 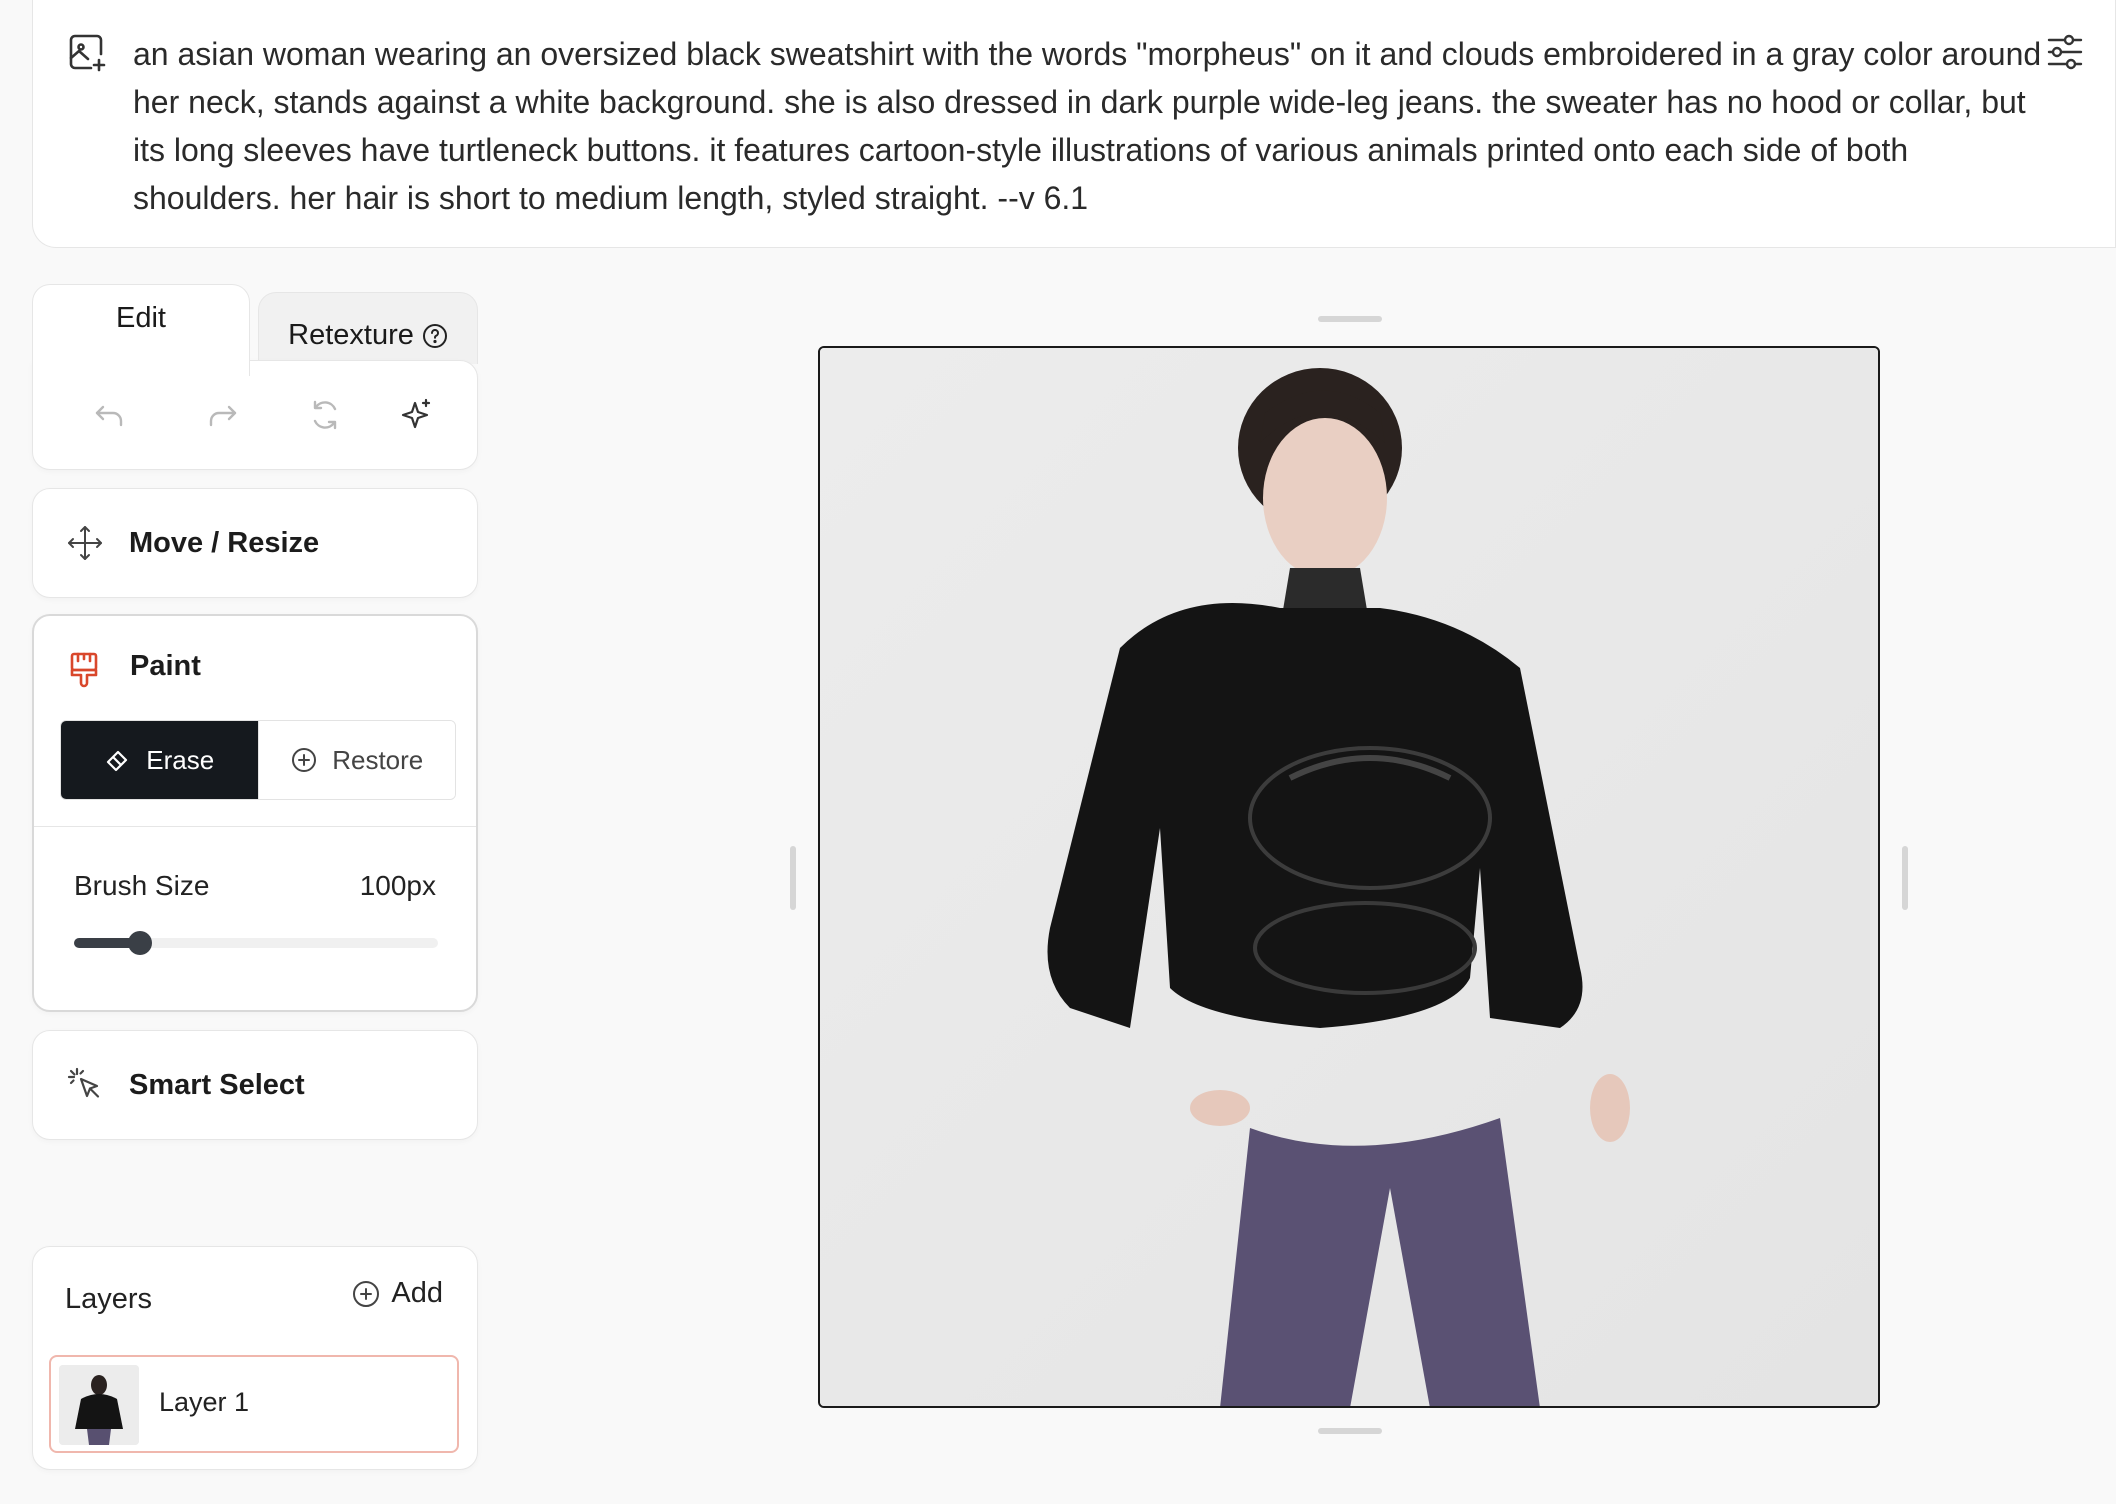 What do you see at coordinates (223, 415) in the screenshot?
I see `redo-icon` at bounding box center [223, 415].